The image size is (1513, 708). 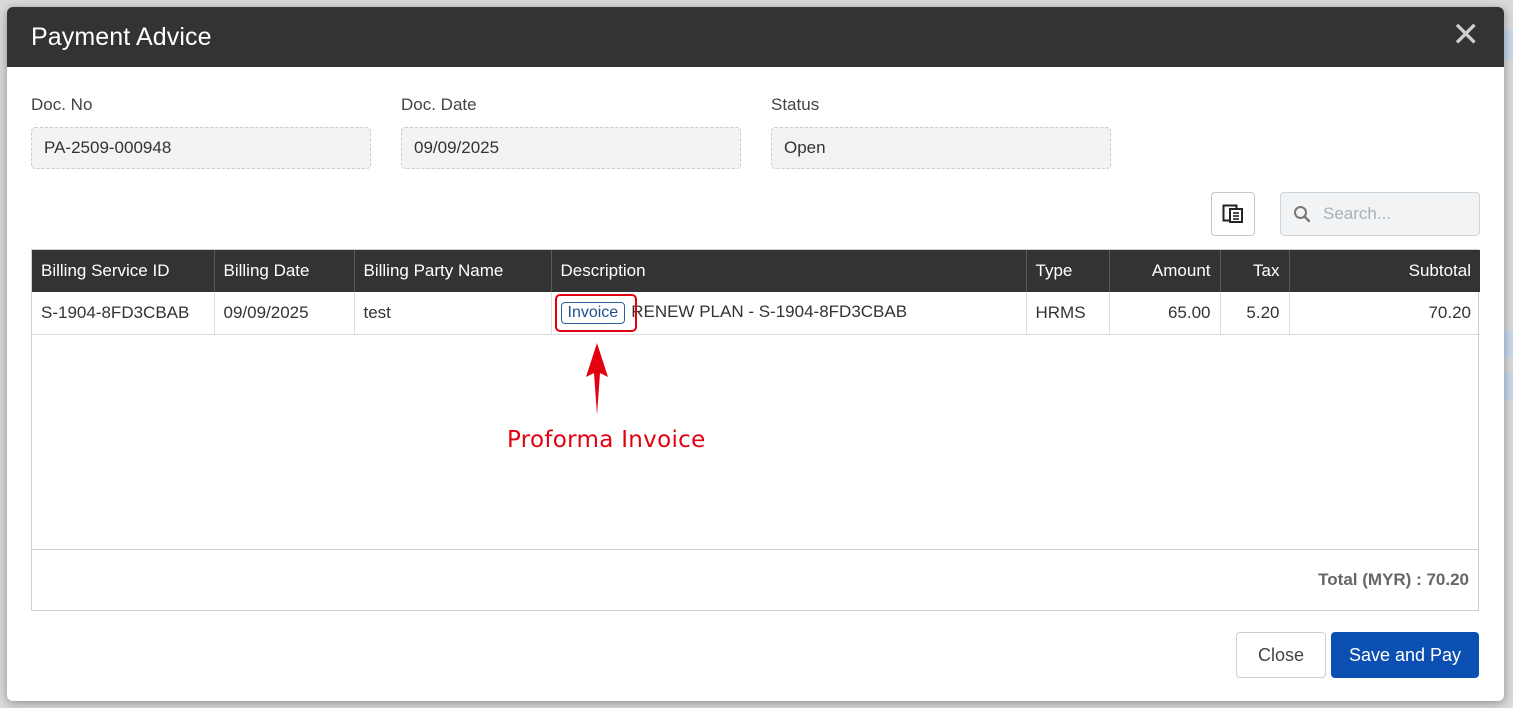 What do you see at coordinates (606, 440) in the screenshot?
I see `annotation-label: Proforma Invoice` at bounding box center [606, 440].